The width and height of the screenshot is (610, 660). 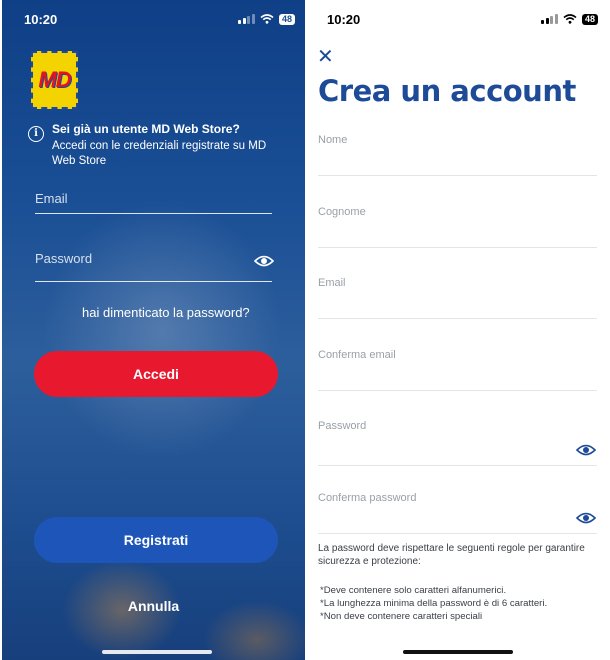 I want to click on close-icon: ✕, so click(x=325, y=56).